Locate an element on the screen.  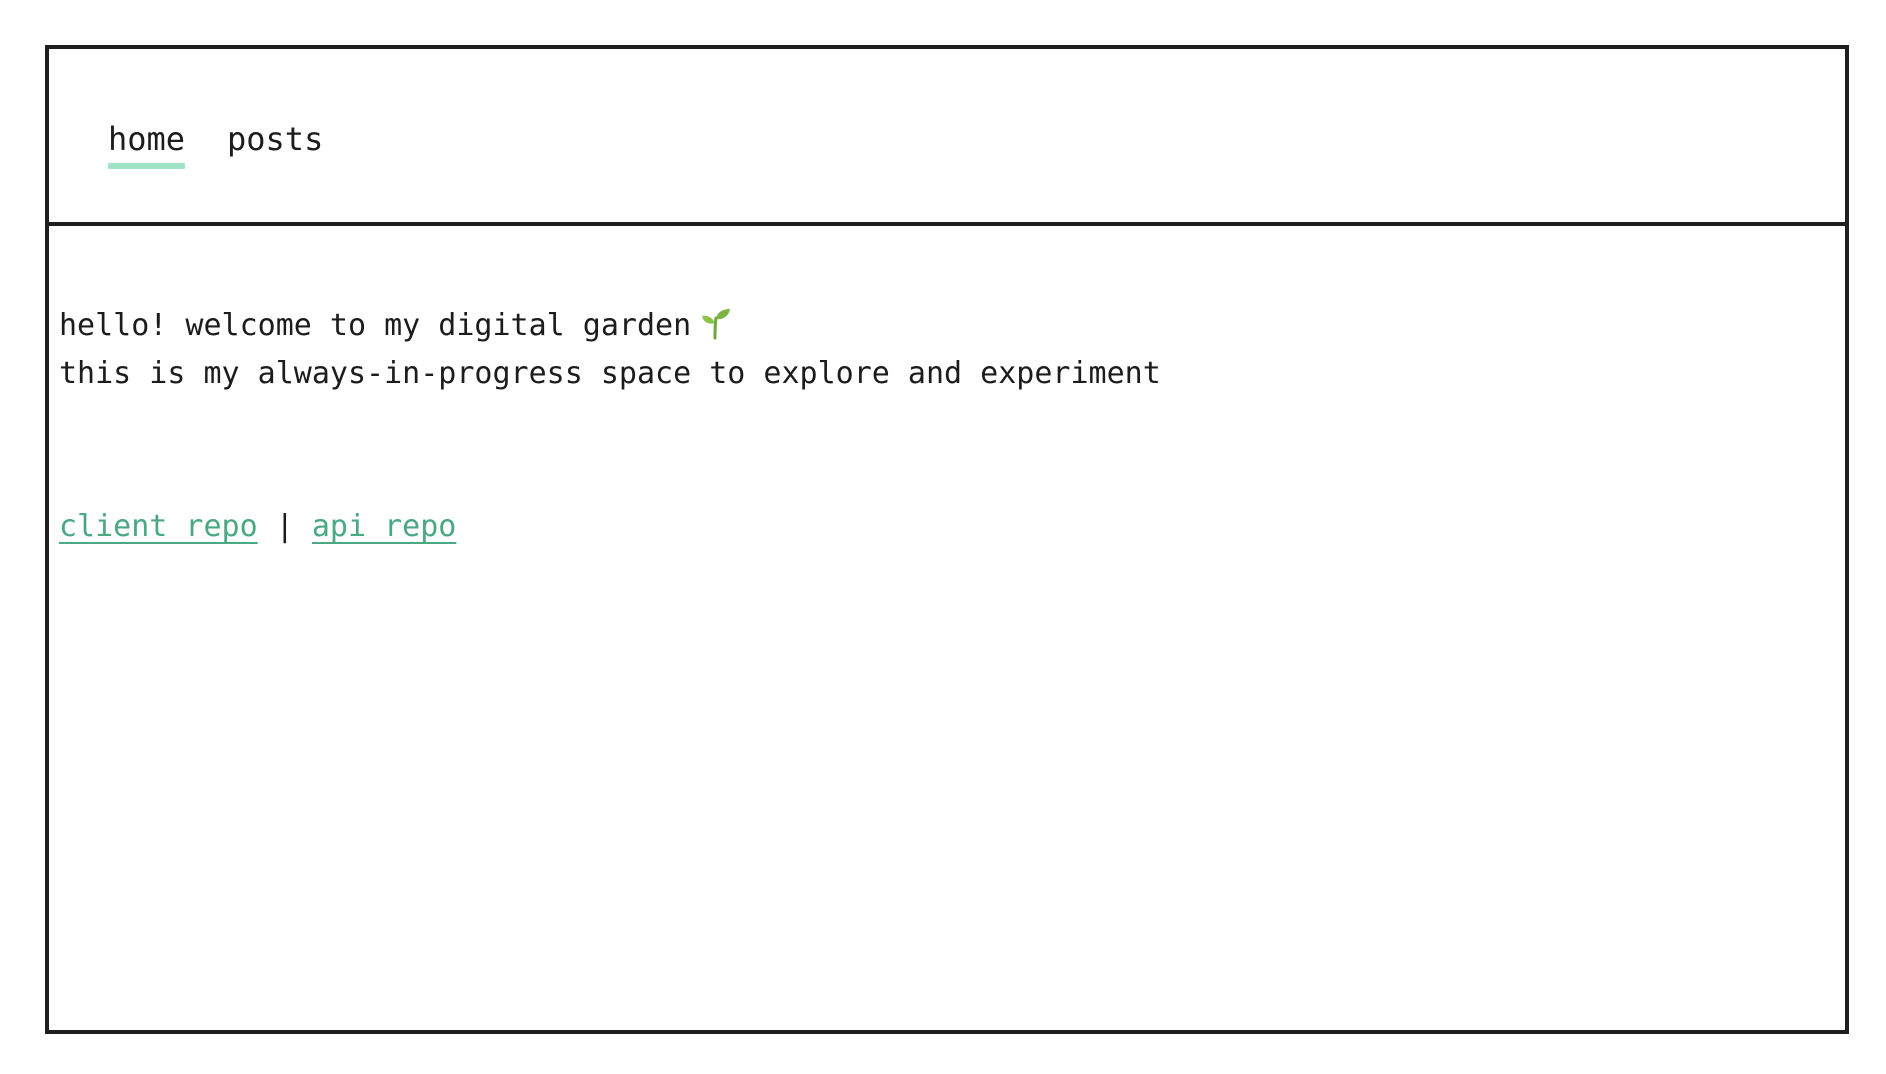
greeting-text: hello! welcome to my digital garden is located at coordinates (375, 325).